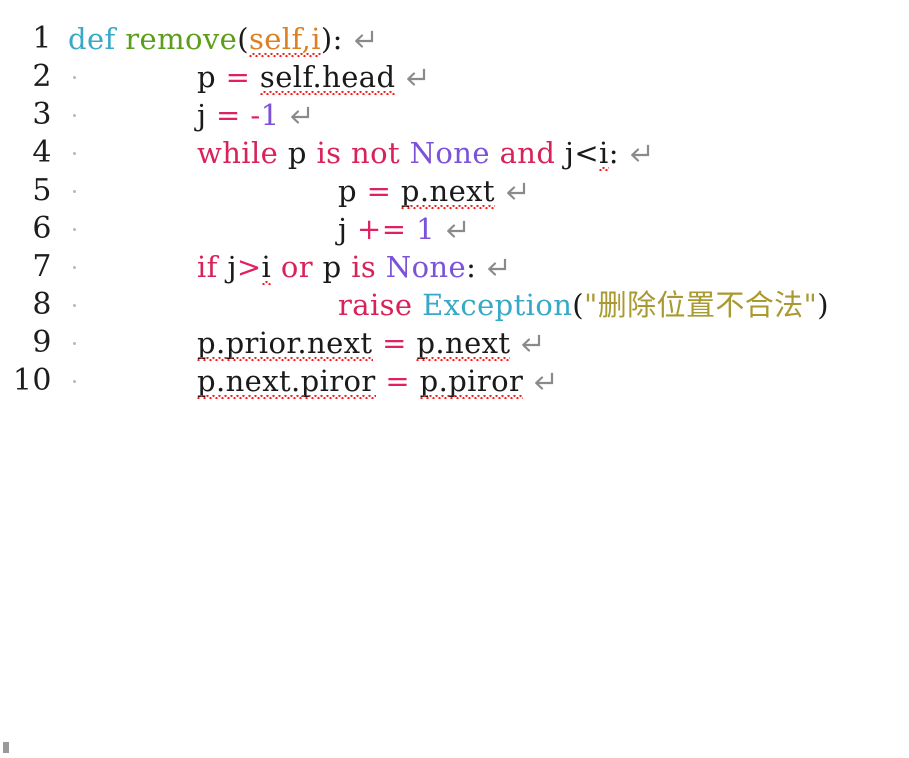  I want to click on code-line: 7 if j>i or p is None:, so click(454, 267).